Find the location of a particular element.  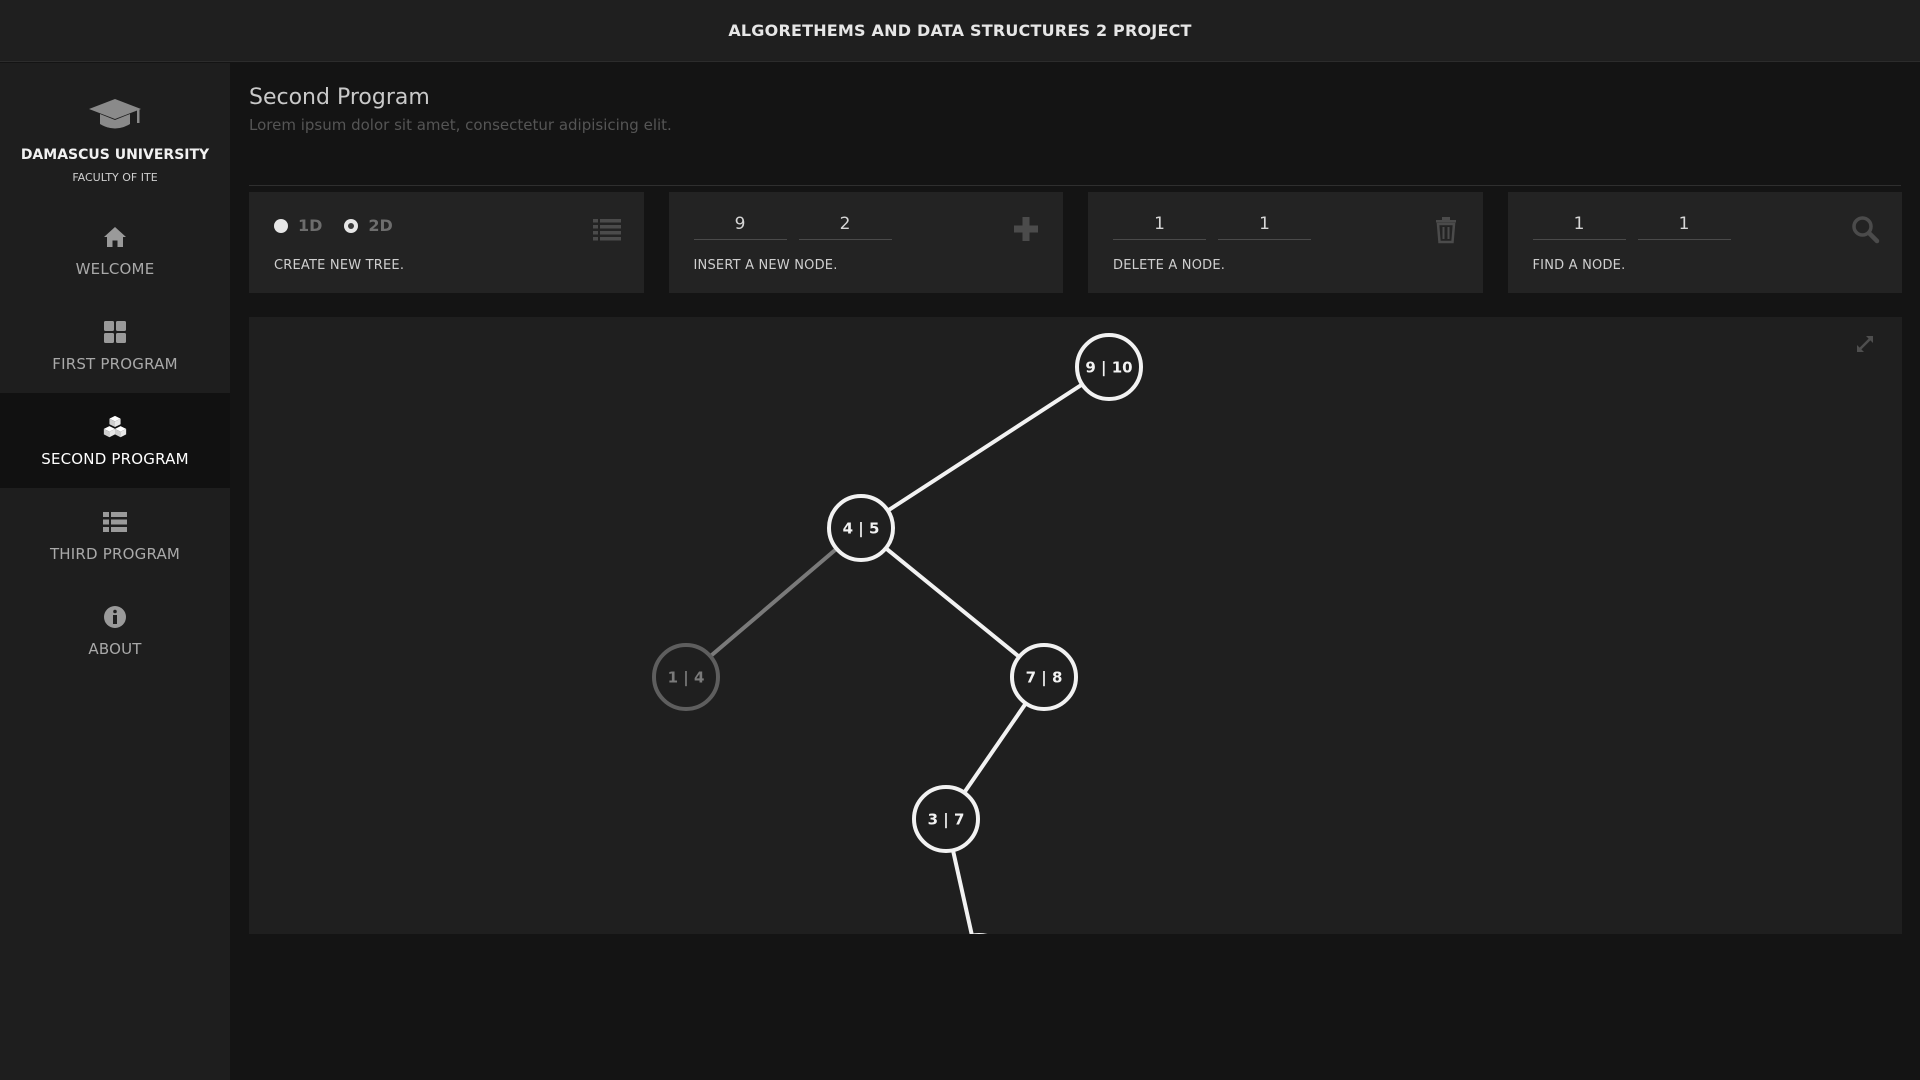

delete-x-input is located at coordinates (1159, 224).